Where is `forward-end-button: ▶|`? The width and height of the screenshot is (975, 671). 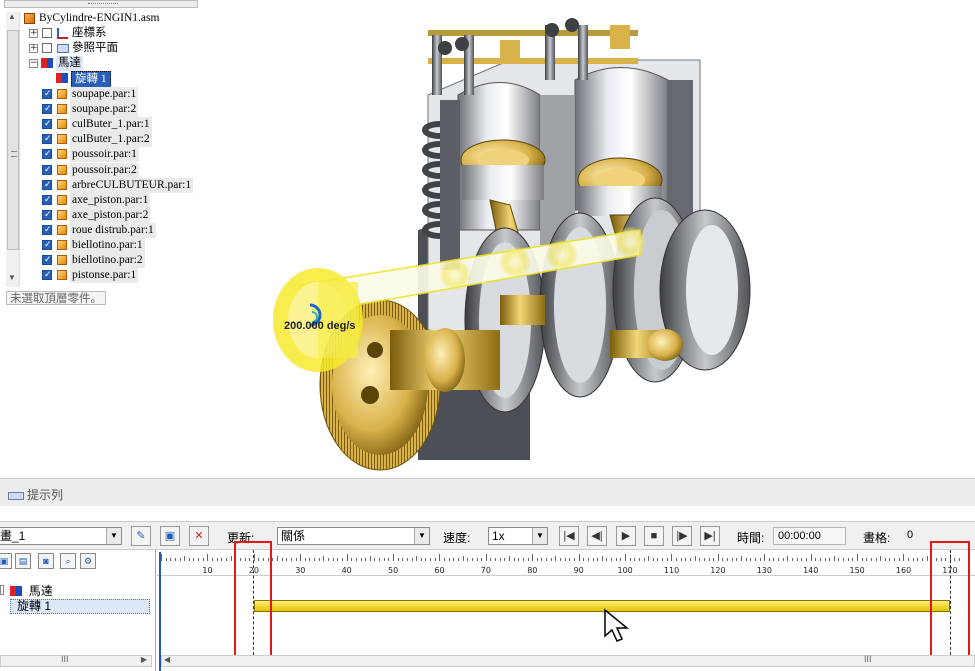
forward-end-button: ▶| is located at coordinates (710, 536).